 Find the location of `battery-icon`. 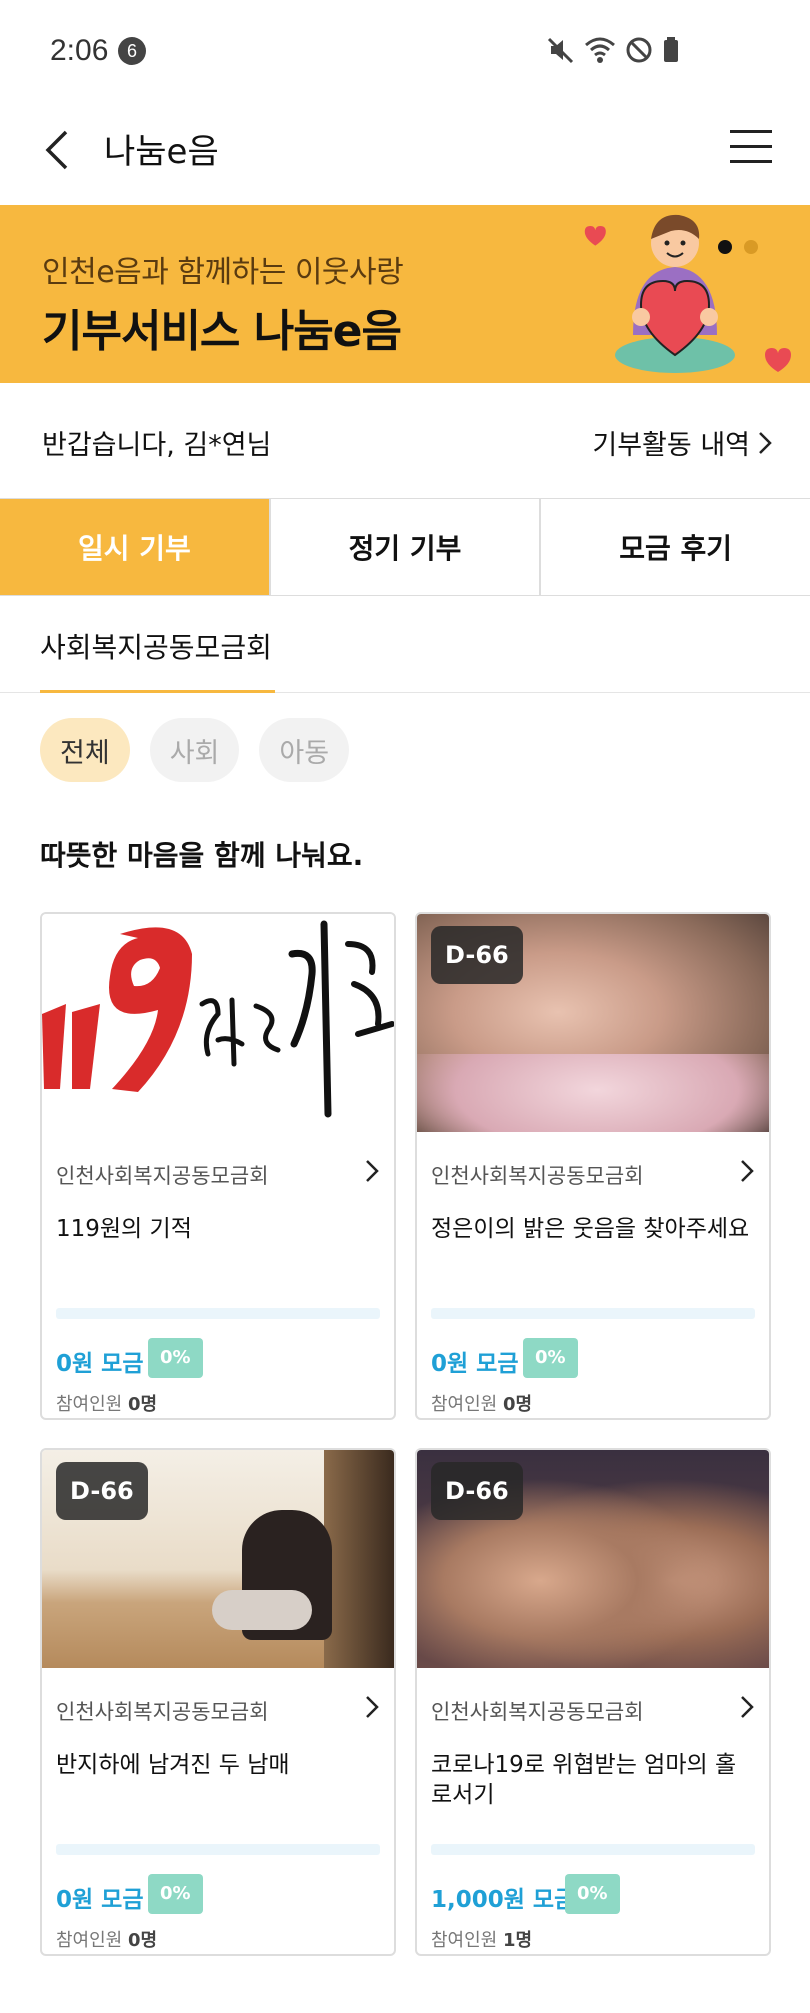

battery-icon is located at coordinates (671, 49).